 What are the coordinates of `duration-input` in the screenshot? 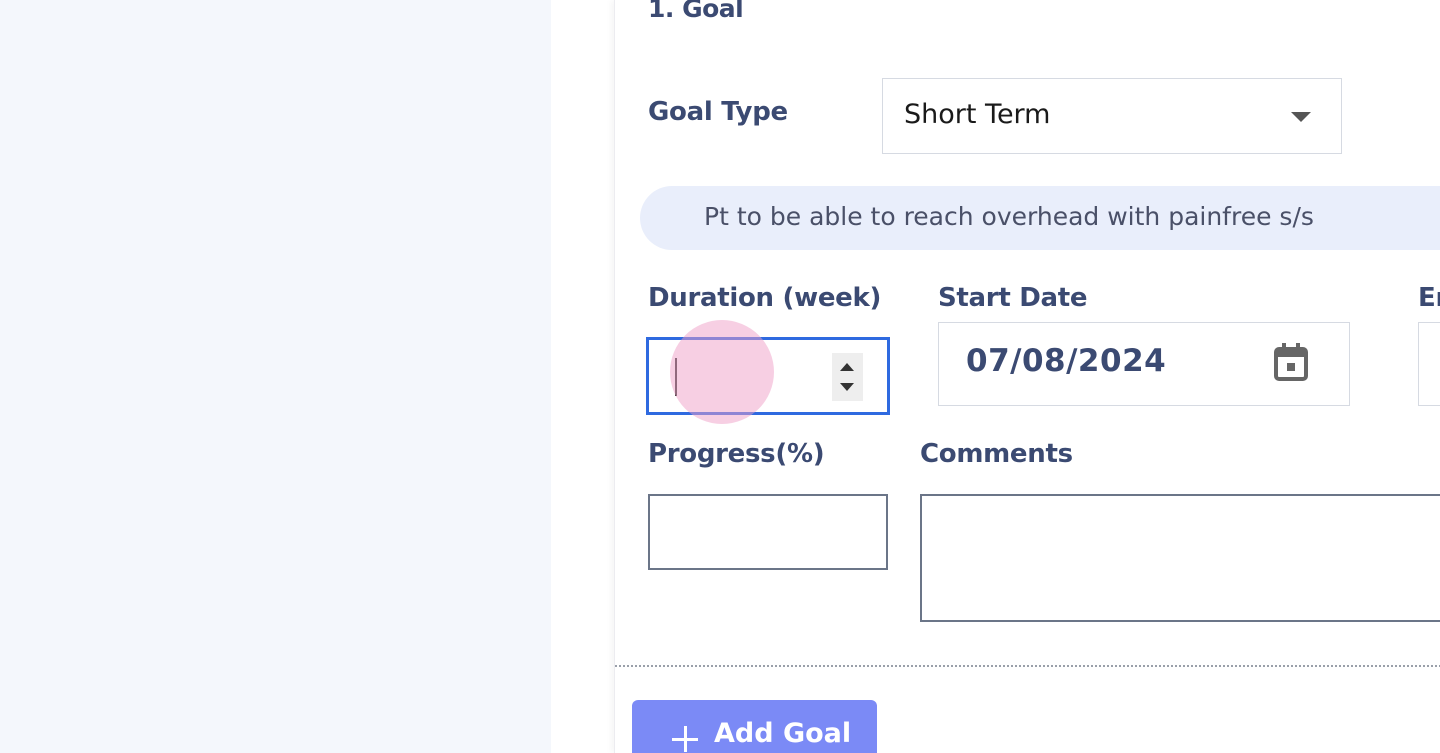 It's located at (768, 376).